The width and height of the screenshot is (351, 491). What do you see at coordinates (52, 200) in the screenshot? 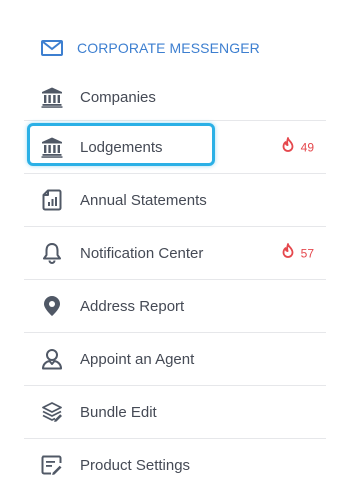
I see `document-chart-icon` at bounding box center [52, 200].